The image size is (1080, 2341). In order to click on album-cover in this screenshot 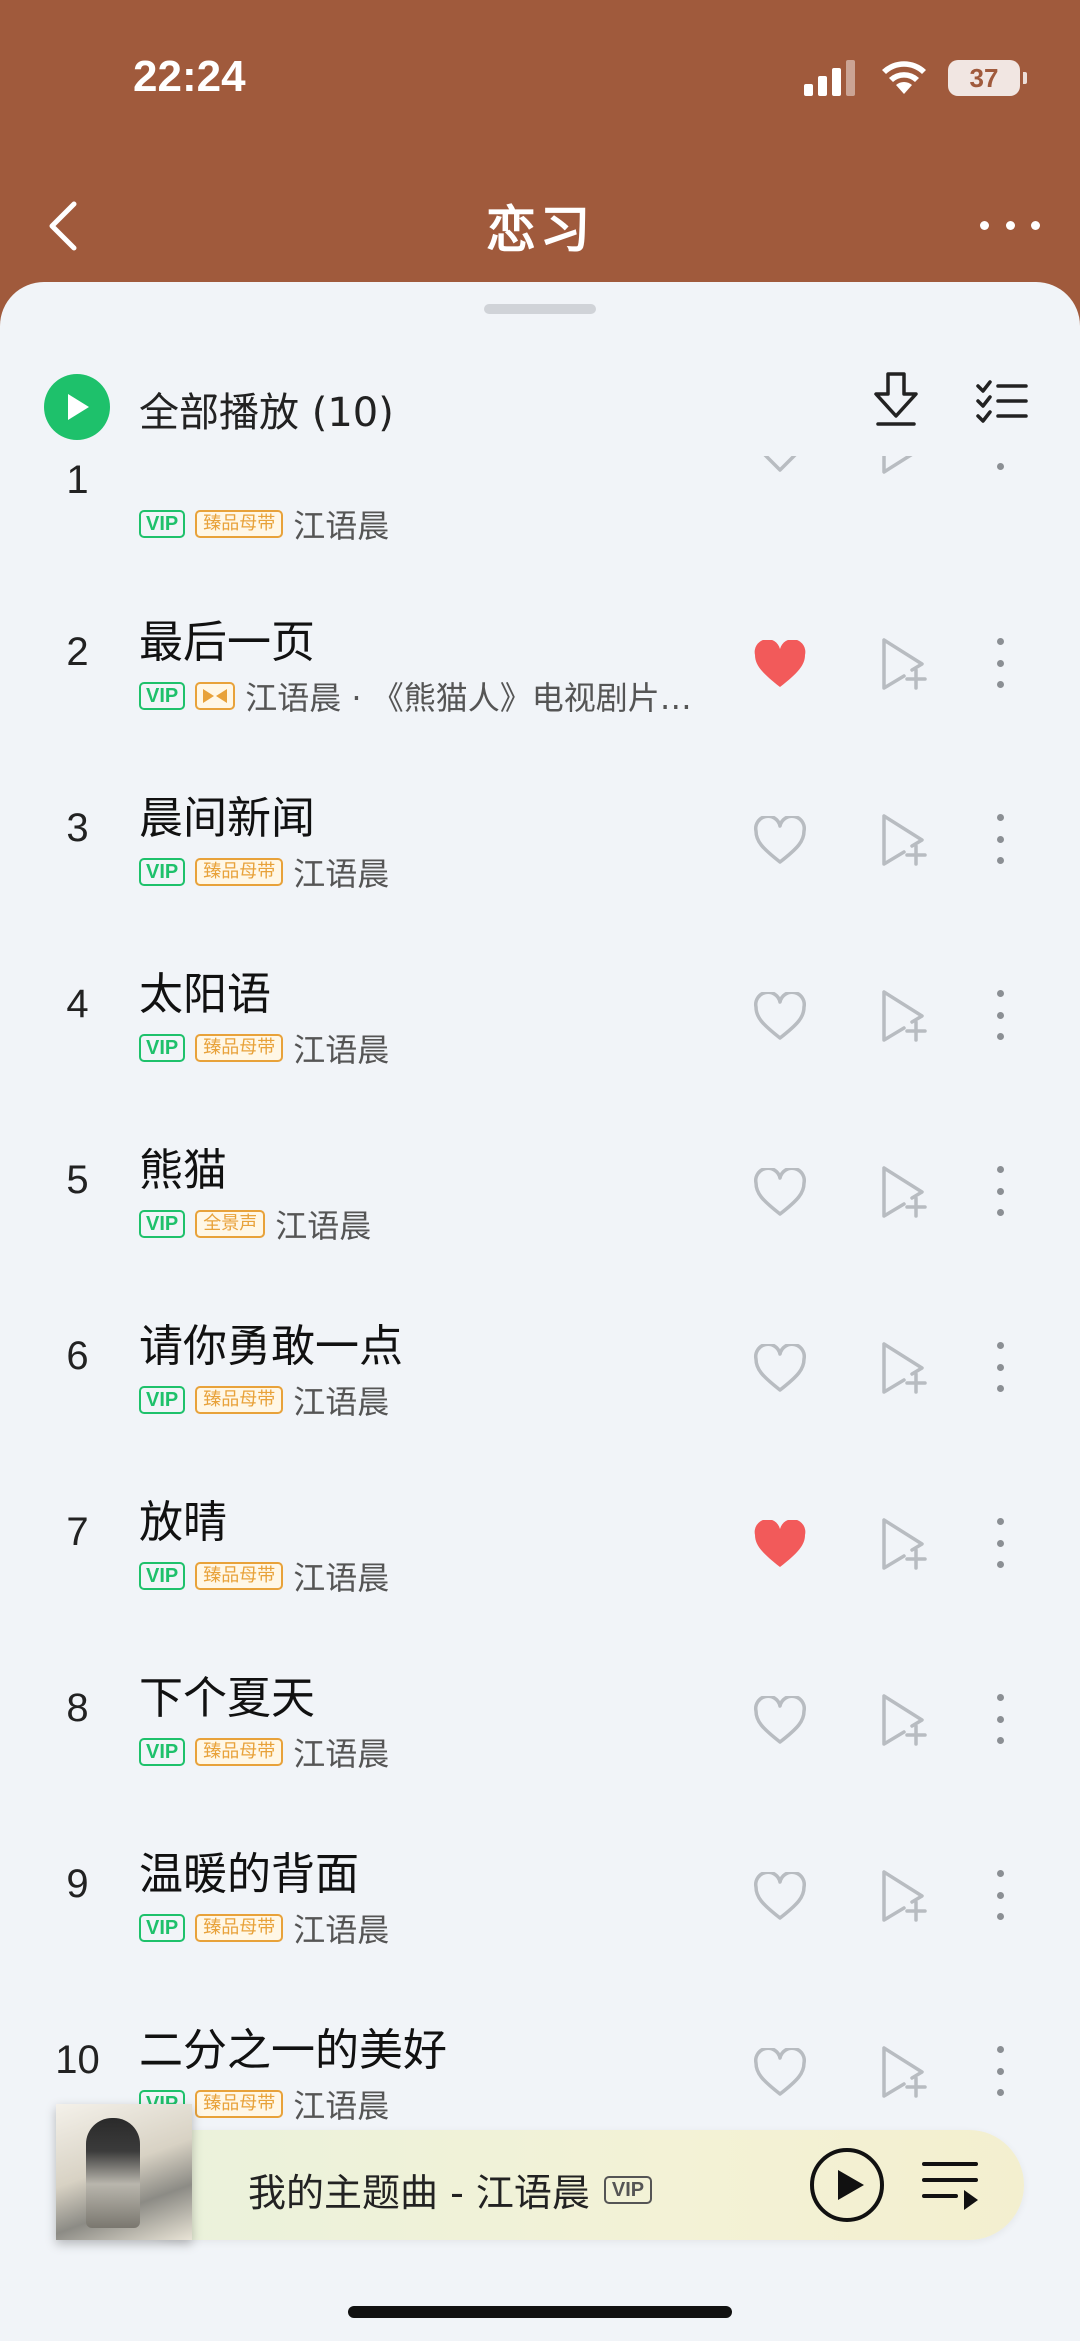, I will do `click(138, 2172)`.